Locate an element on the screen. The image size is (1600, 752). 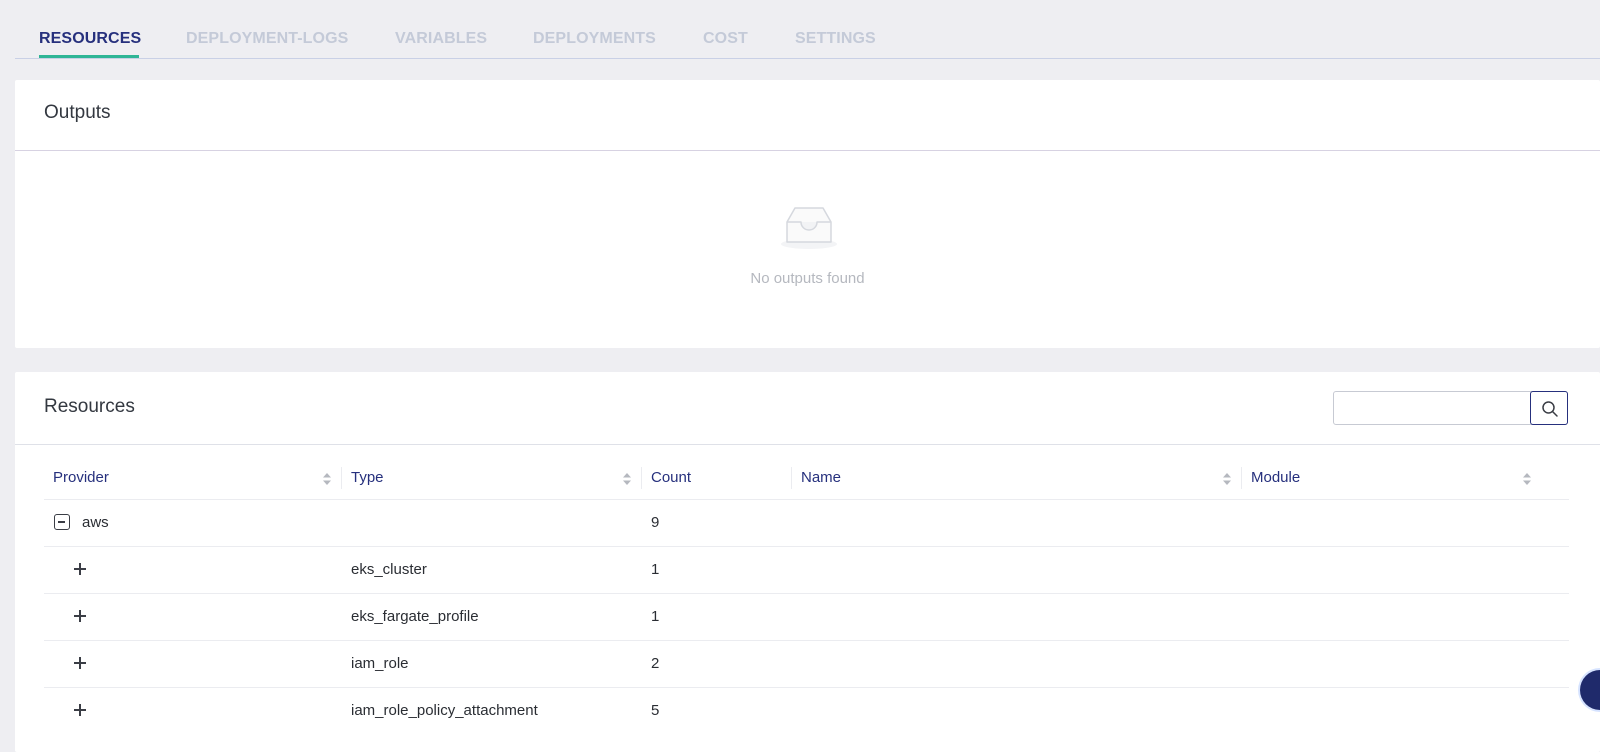
provider-cell: aws is located at coordinates (95, 522).